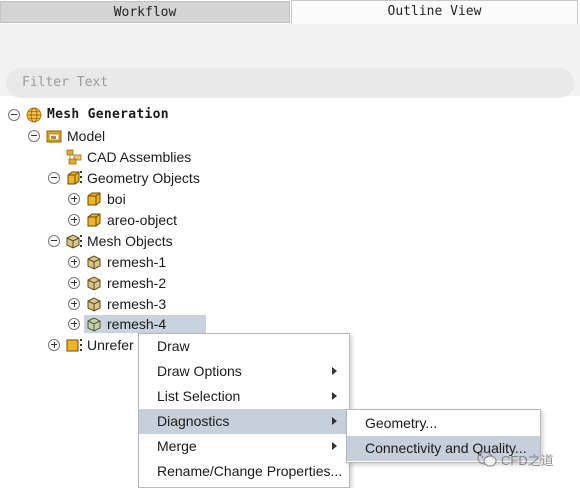 This screenshot has height=488, width=580. What do you see at coordinates (74, 344) in the screenshot?
I see `unreferenced-icon` at bounding box center [74, 344].